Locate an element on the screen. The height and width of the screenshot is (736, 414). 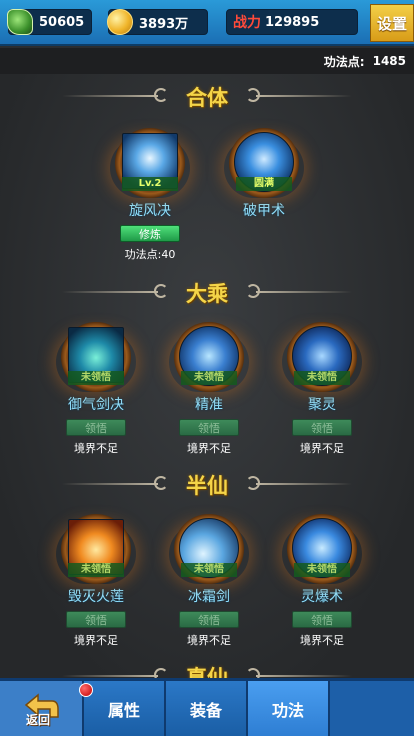
tab-label: 功法 is located at coordinates (287, 710).